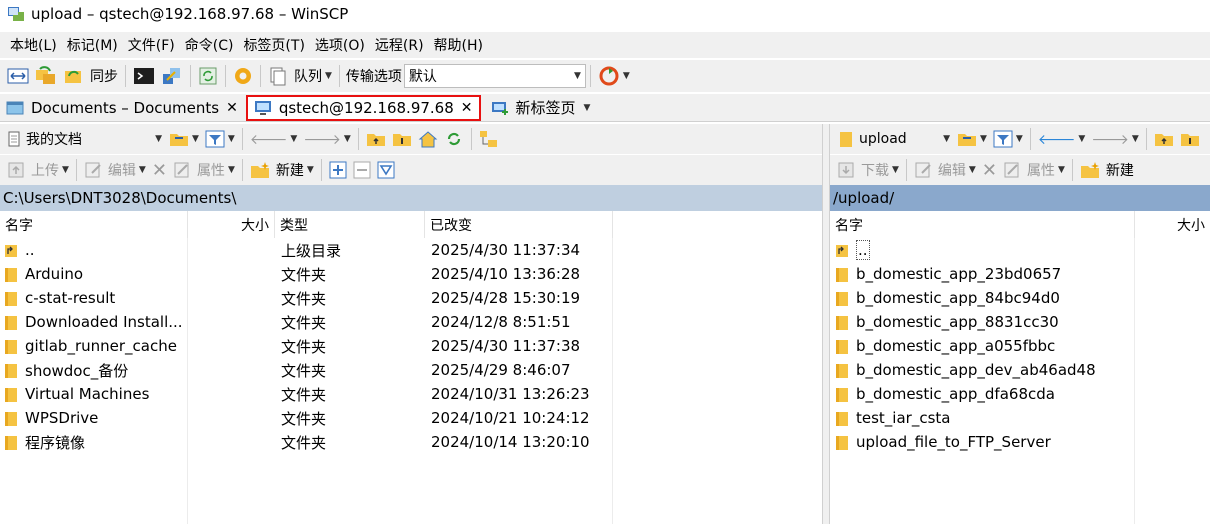 This screenshot has width=1210, height=524. I want to click on local-tree-button, so click(489, 139).